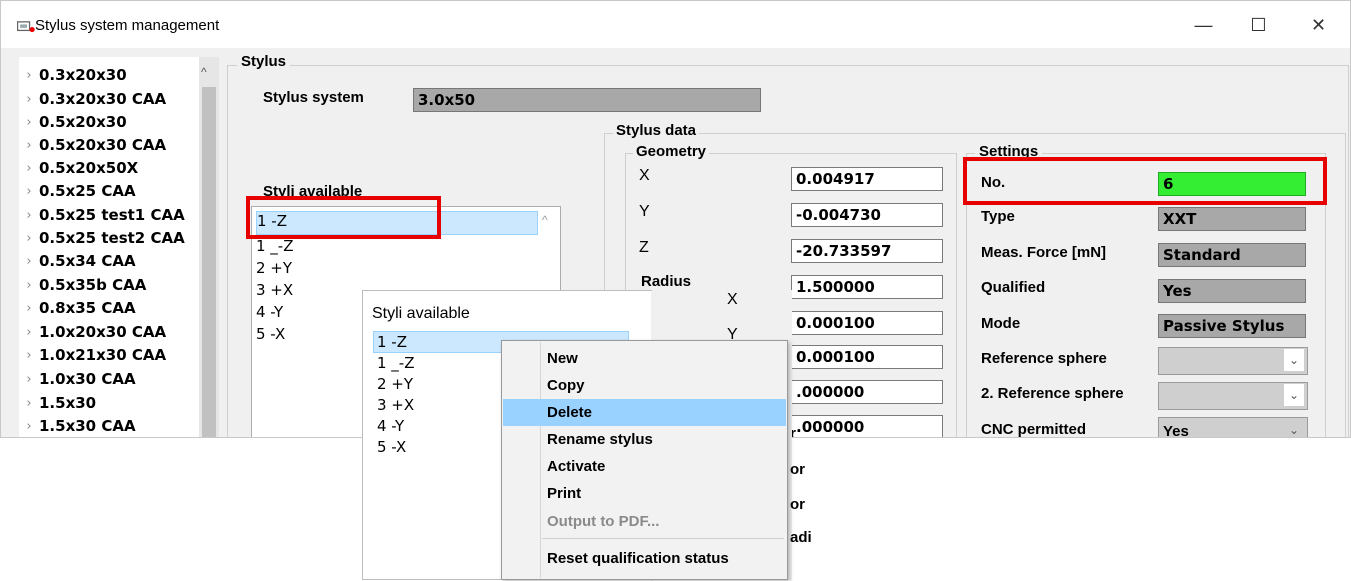  Describe the element at coordinates (587, 100) in the screenshot. I see `stylus-system-field: 3.0x50` at that location.